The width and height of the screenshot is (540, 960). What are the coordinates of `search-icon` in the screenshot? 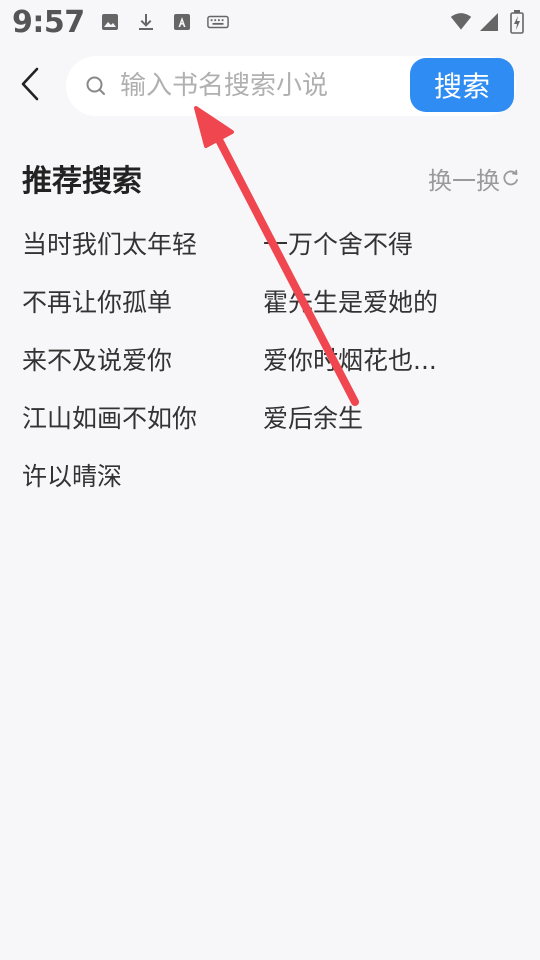 It's located at (96, 86).